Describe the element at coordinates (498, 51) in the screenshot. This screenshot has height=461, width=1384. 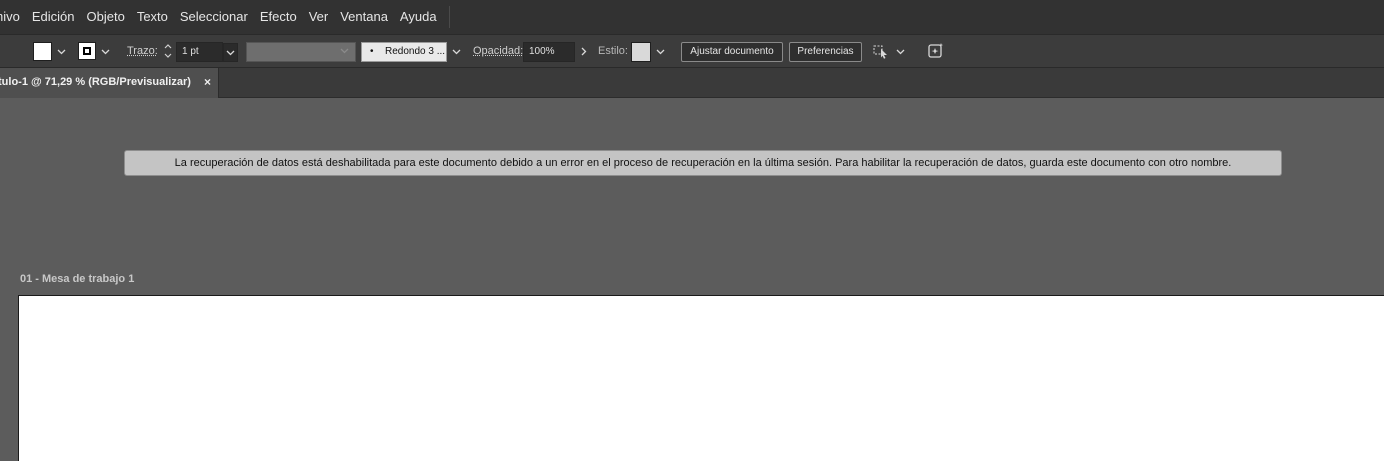
I see `opacity-label: Opacidad:` at that location.